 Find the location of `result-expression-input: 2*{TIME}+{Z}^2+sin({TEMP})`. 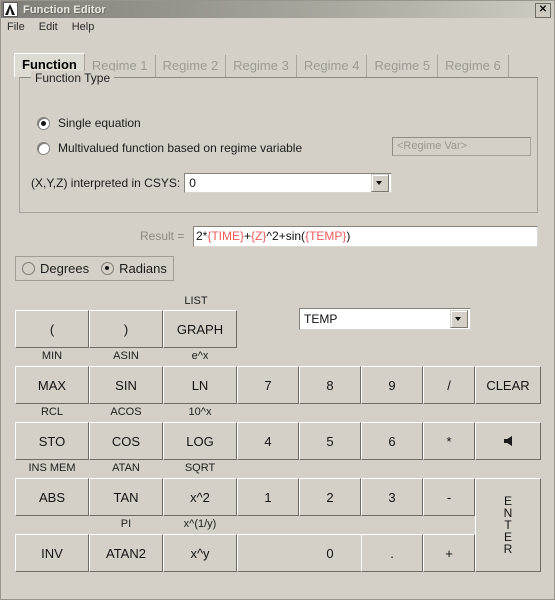

result-expression-input: 2*{TIME}+{Z}^2+sin({TEMP}) is located at coordinates (365, 236).